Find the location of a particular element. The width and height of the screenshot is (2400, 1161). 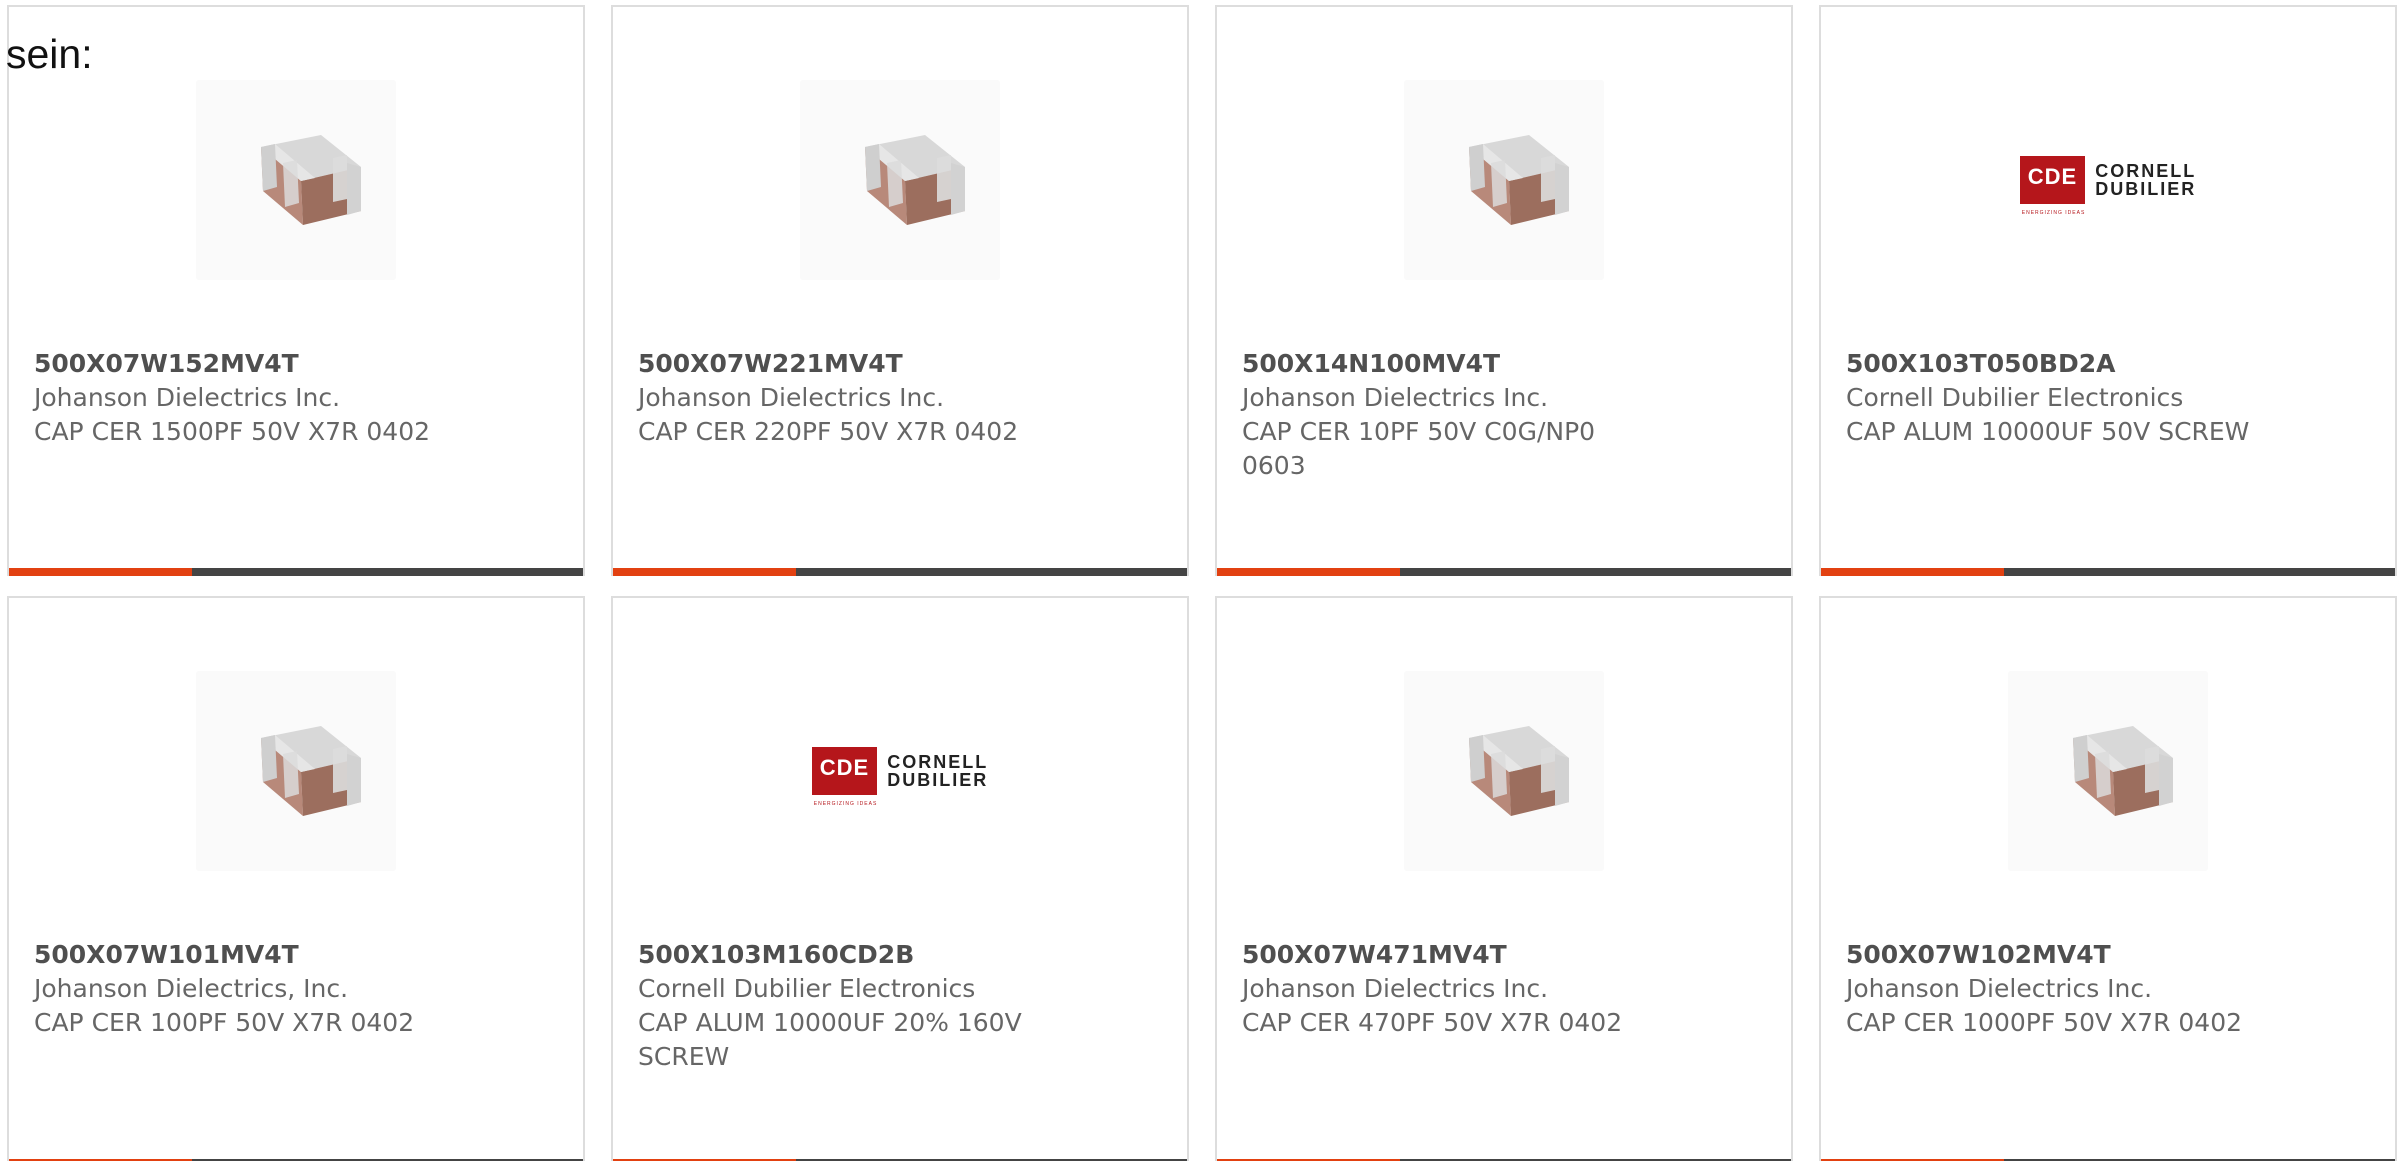

manufacturer-name: Johanson Dielectrics, Inc. is located at coordinates (191, 988).